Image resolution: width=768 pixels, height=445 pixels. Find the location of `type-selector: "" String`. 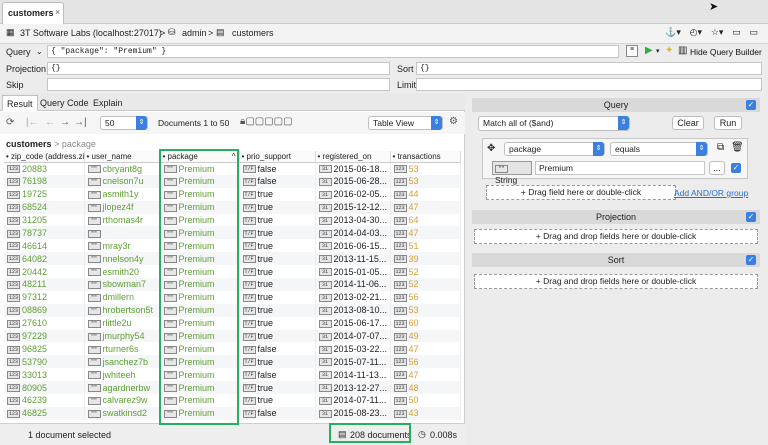

type-selector: "" String is located at coordinates (512, 173).